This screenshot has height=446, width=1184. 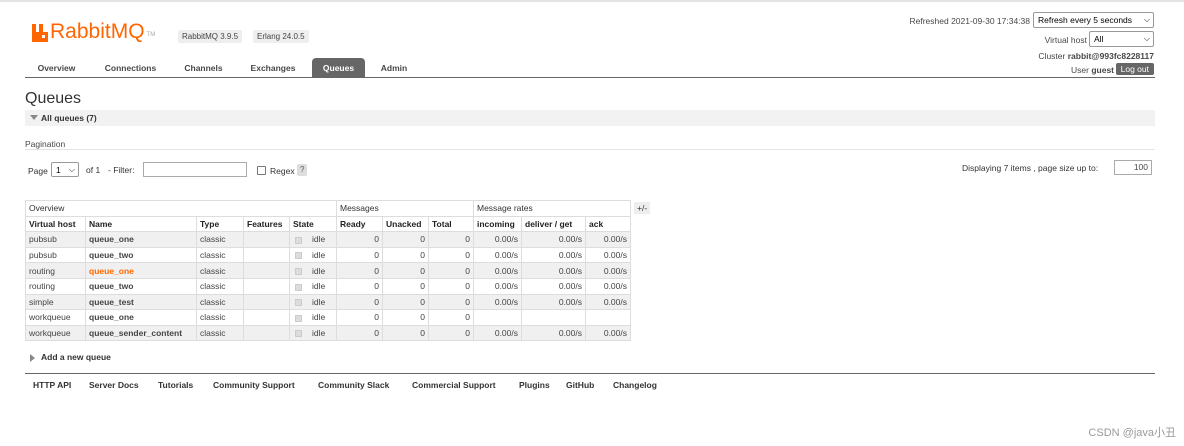 What do you see at coordinates (273, 68) in the screenshot?
I see `tab-exchanges: Exchanges` at bounding box center [273, 68].